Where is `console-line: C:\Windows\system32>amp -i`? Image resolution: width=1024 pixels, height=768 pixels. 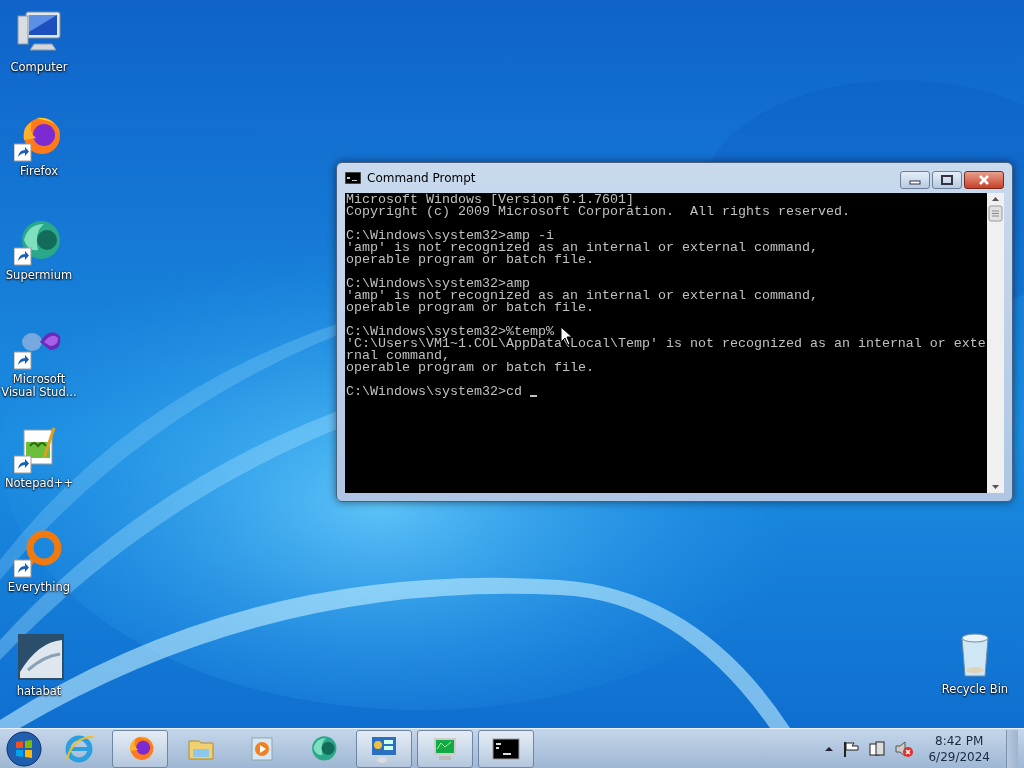 console-line: C:\Windows\system32>amp -i is located at coordinates (450, 236).